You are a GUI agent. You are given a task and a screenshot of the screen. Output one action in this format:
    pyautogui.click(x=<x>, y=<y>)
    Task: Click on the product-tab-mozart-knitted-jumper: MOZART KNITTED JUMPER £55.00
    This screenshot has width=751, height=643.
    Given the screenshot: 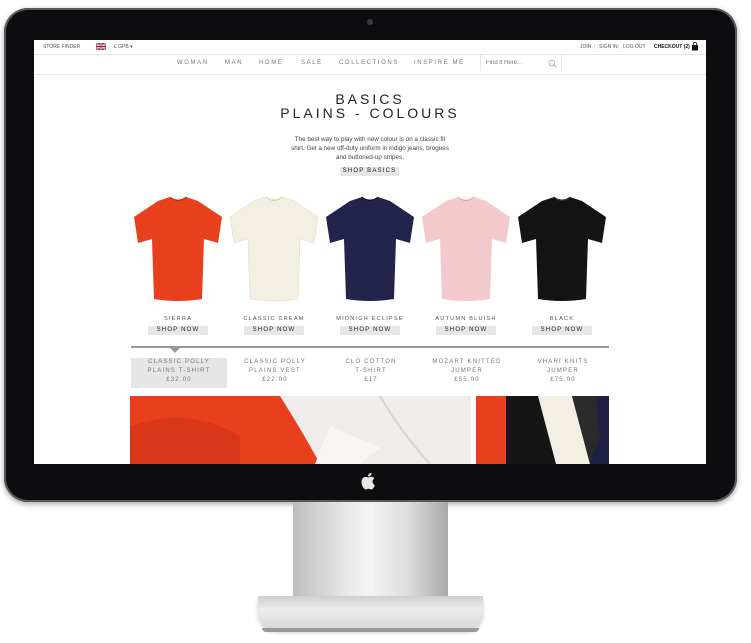 What is the action you would take?
    pyautogui.click(x=467, y=371)
    